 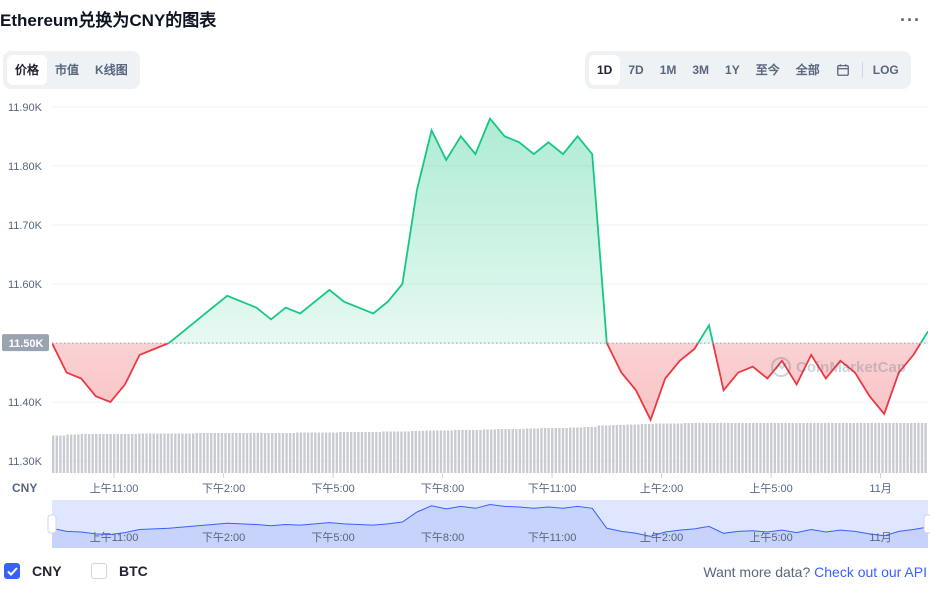 I want to click on tab-candlestick: K线图, so click(x=111, y=70).